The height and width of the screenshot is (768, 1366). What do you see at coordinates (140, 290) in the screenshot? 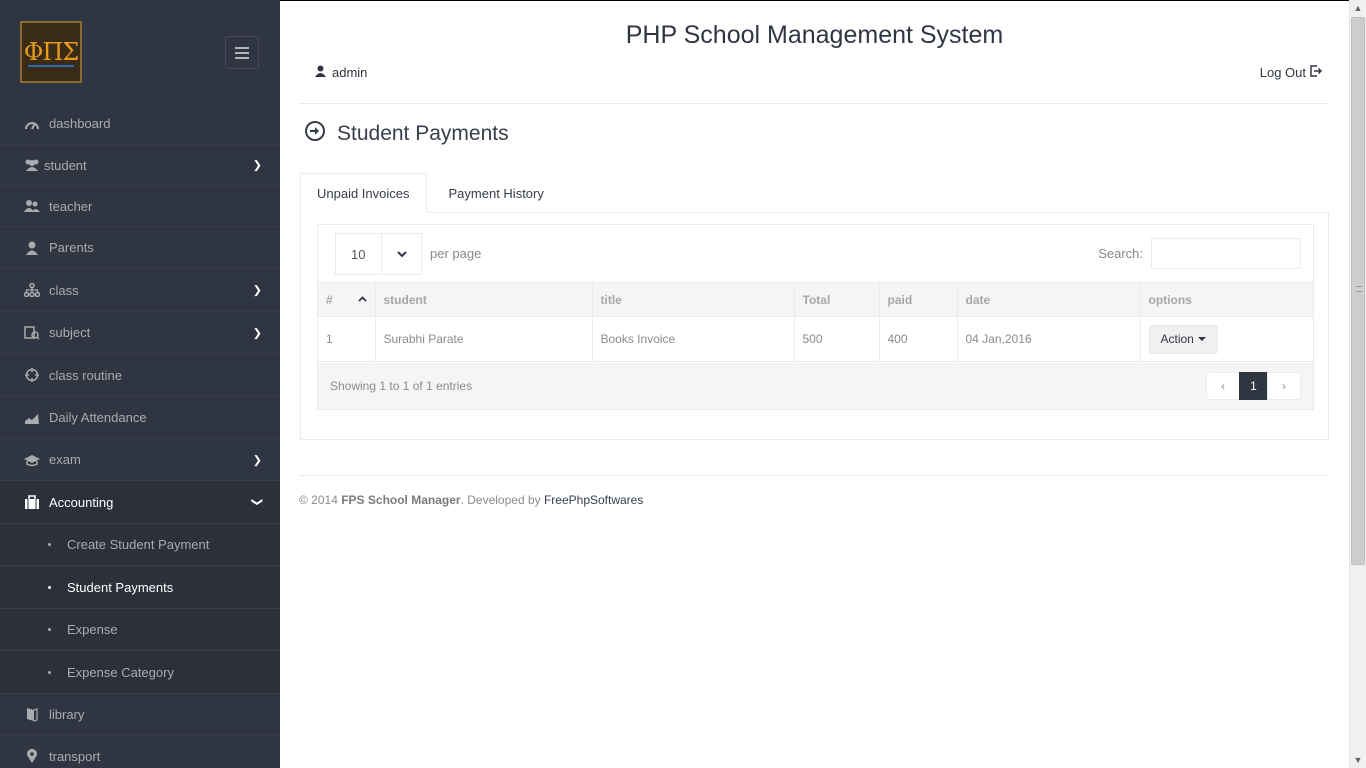
I see `sidebar-item-class: class ❯` at bounding box center [140, 290].